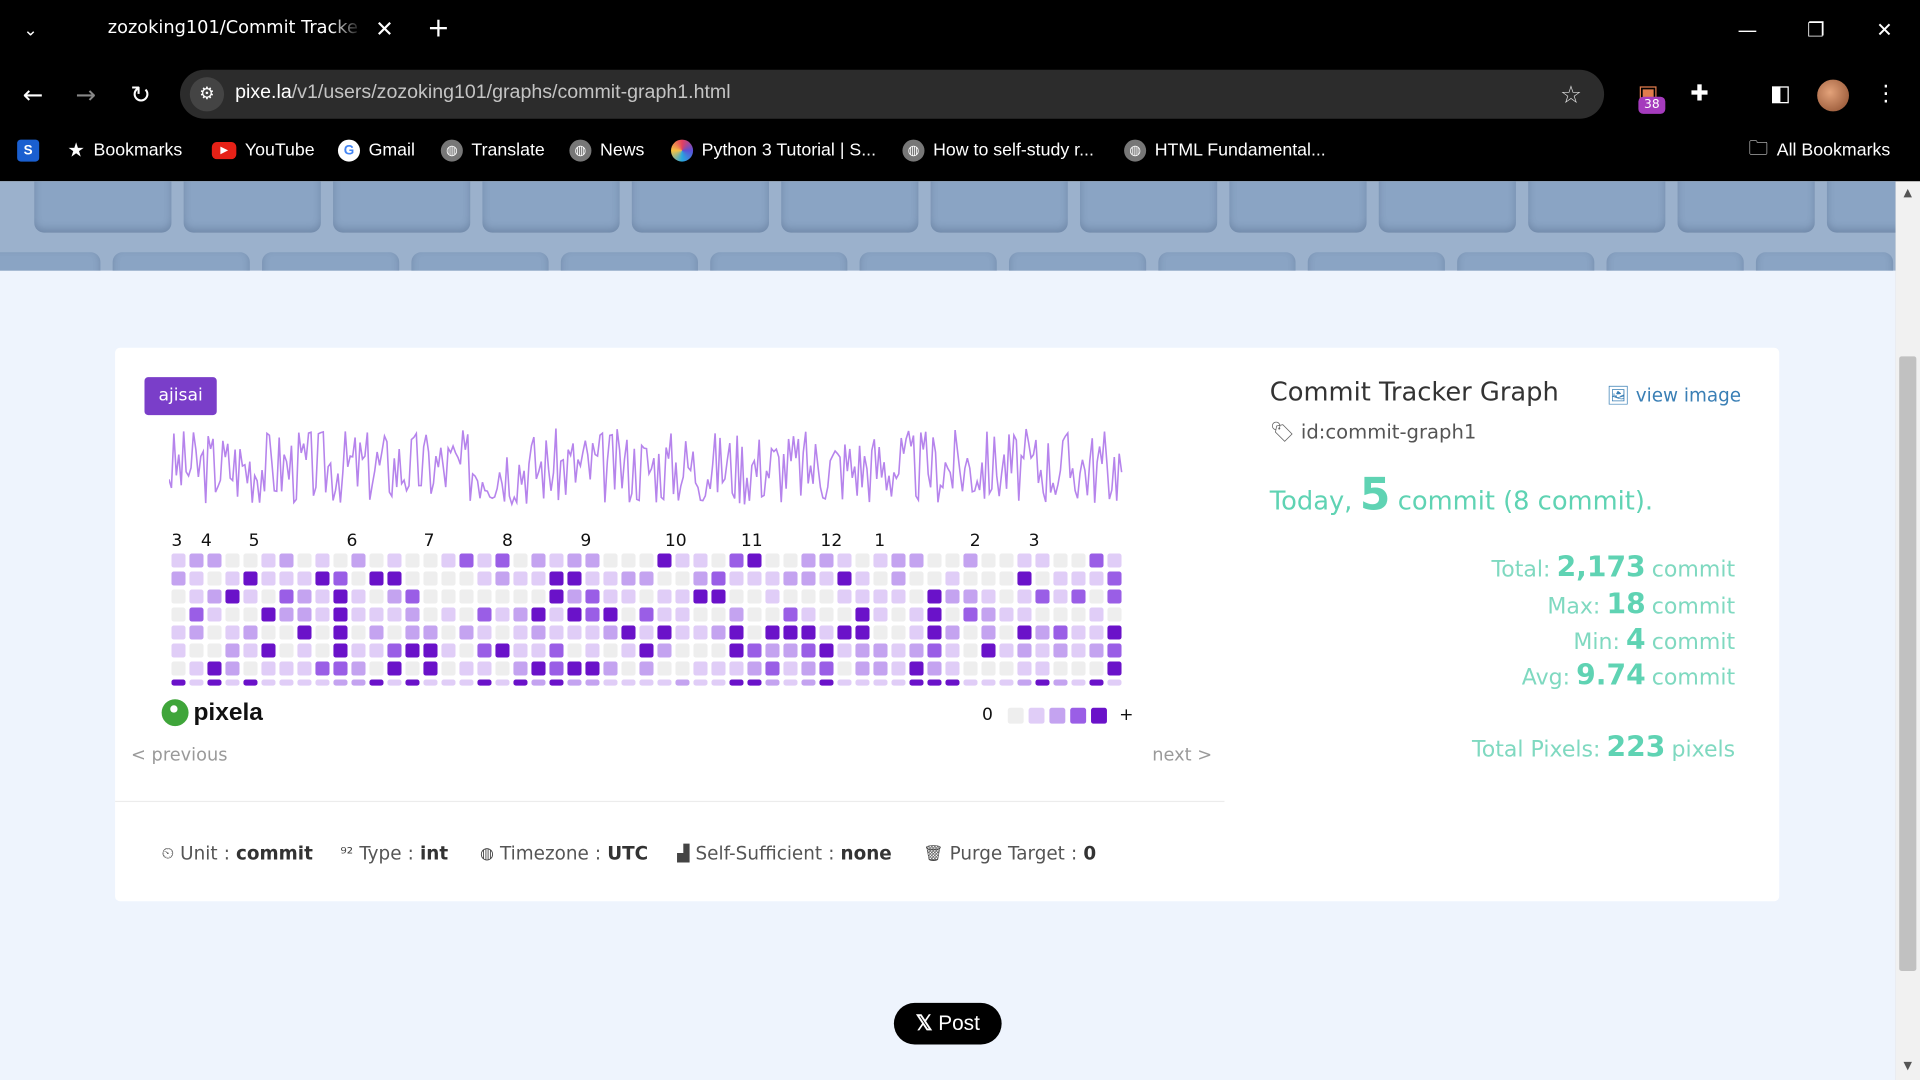 The image size is (1920, 1080). Describe the element at coordinates (124, 150) in the screenshot. I see `bookmark-item-bookmarks: ★ Bookmarks` at that location.